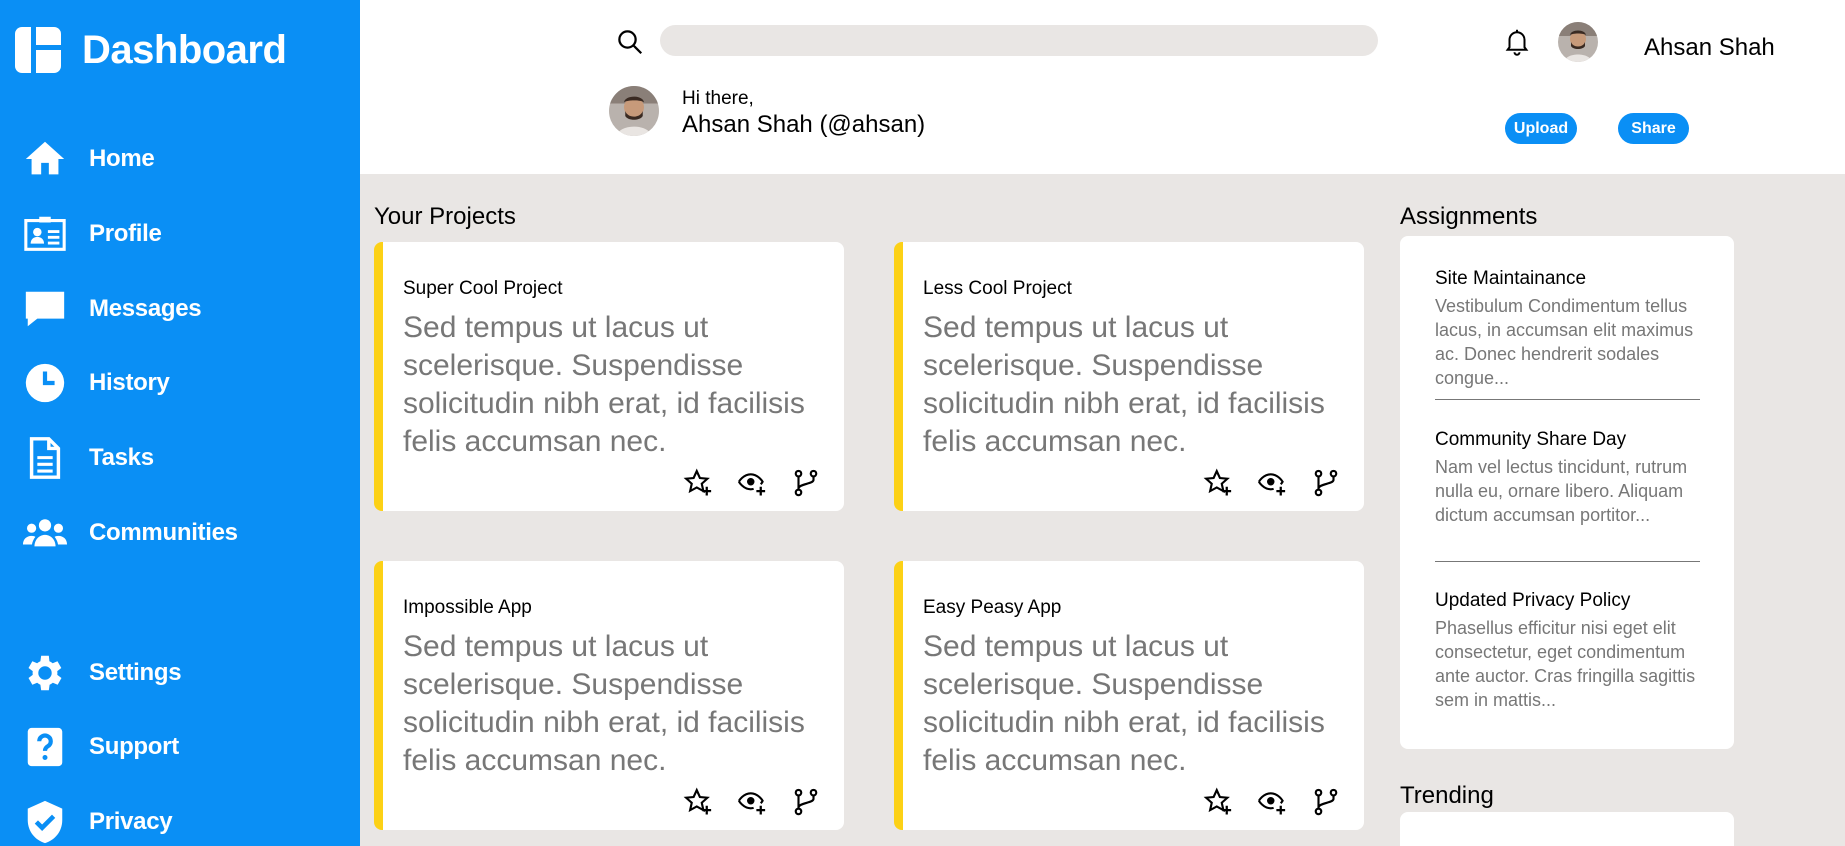 The height and width of the screenshot is (846, 1845). I want to click on sidebar-item-label: Profile, so click(125, 233).